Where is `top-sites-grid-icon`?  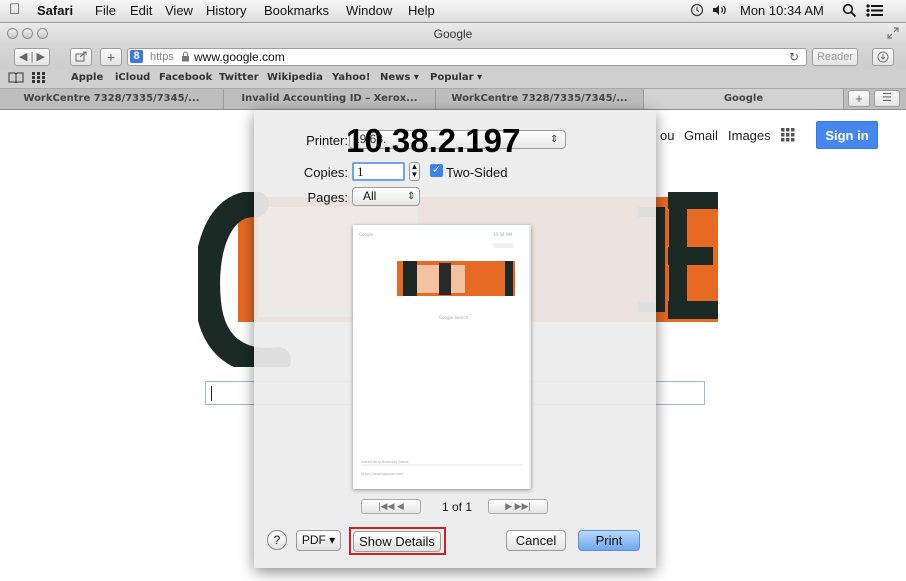
top-sites-grid-icon is located at coordinates (39, 79).